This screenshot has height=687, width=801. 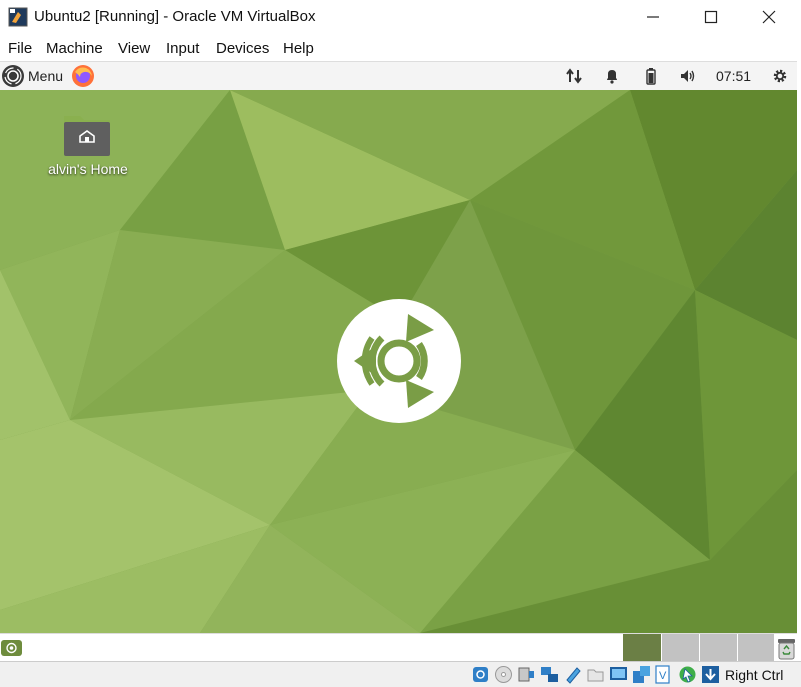 I want to click on show-desktop-button, so click(x=11, y=648).